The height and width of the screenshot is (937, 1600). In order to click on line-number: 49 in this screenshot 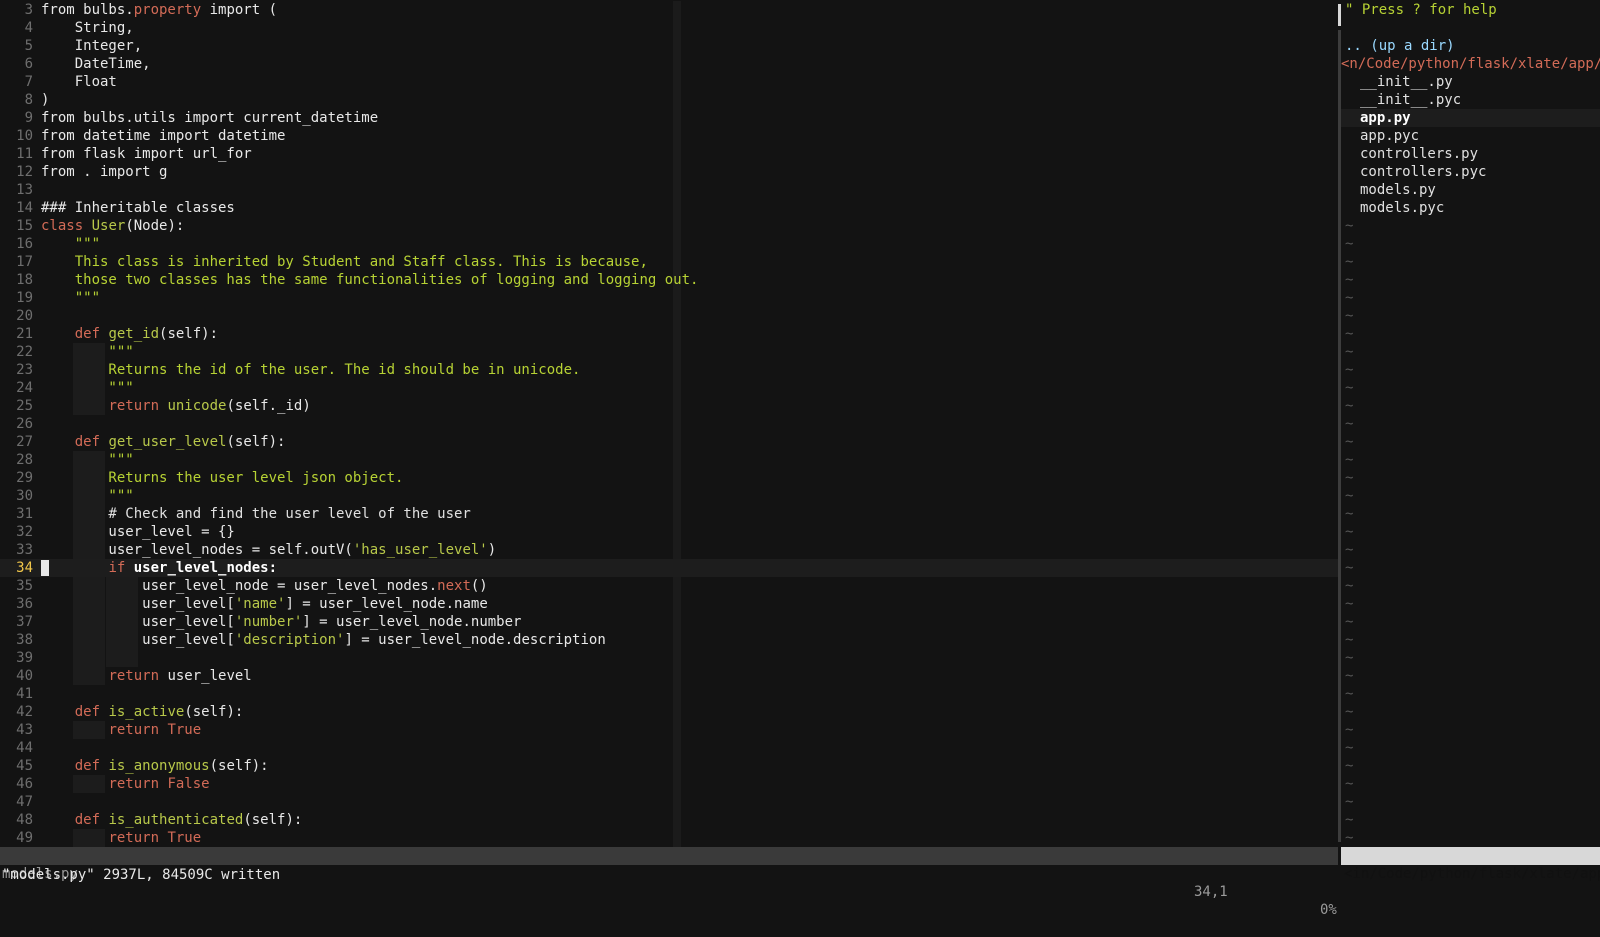, I will do `click(24, 838)`.